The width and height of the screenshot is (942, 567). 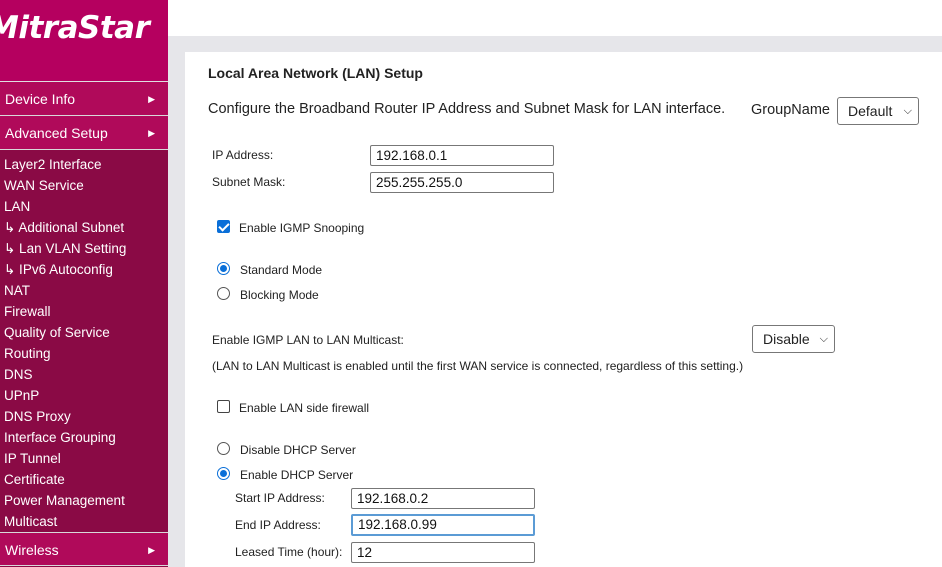 I want to click on menu-wireless: Wireless ▶, so click(x=84, y=549).